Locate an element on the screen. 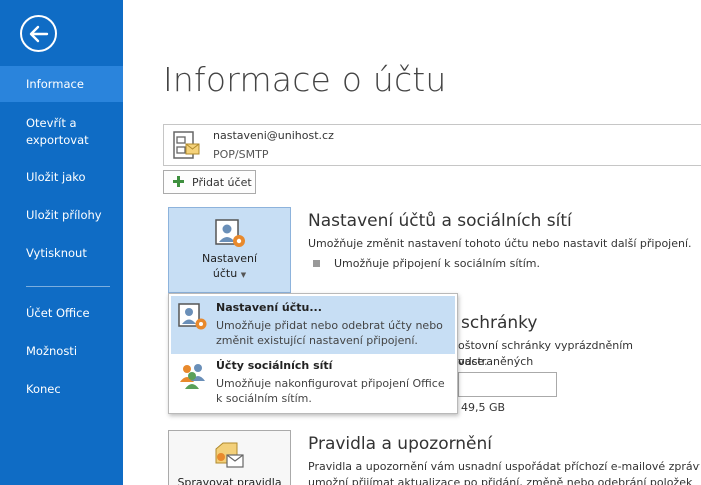  nav-moznosti: Možnosti is located at coordinates (61, 351).